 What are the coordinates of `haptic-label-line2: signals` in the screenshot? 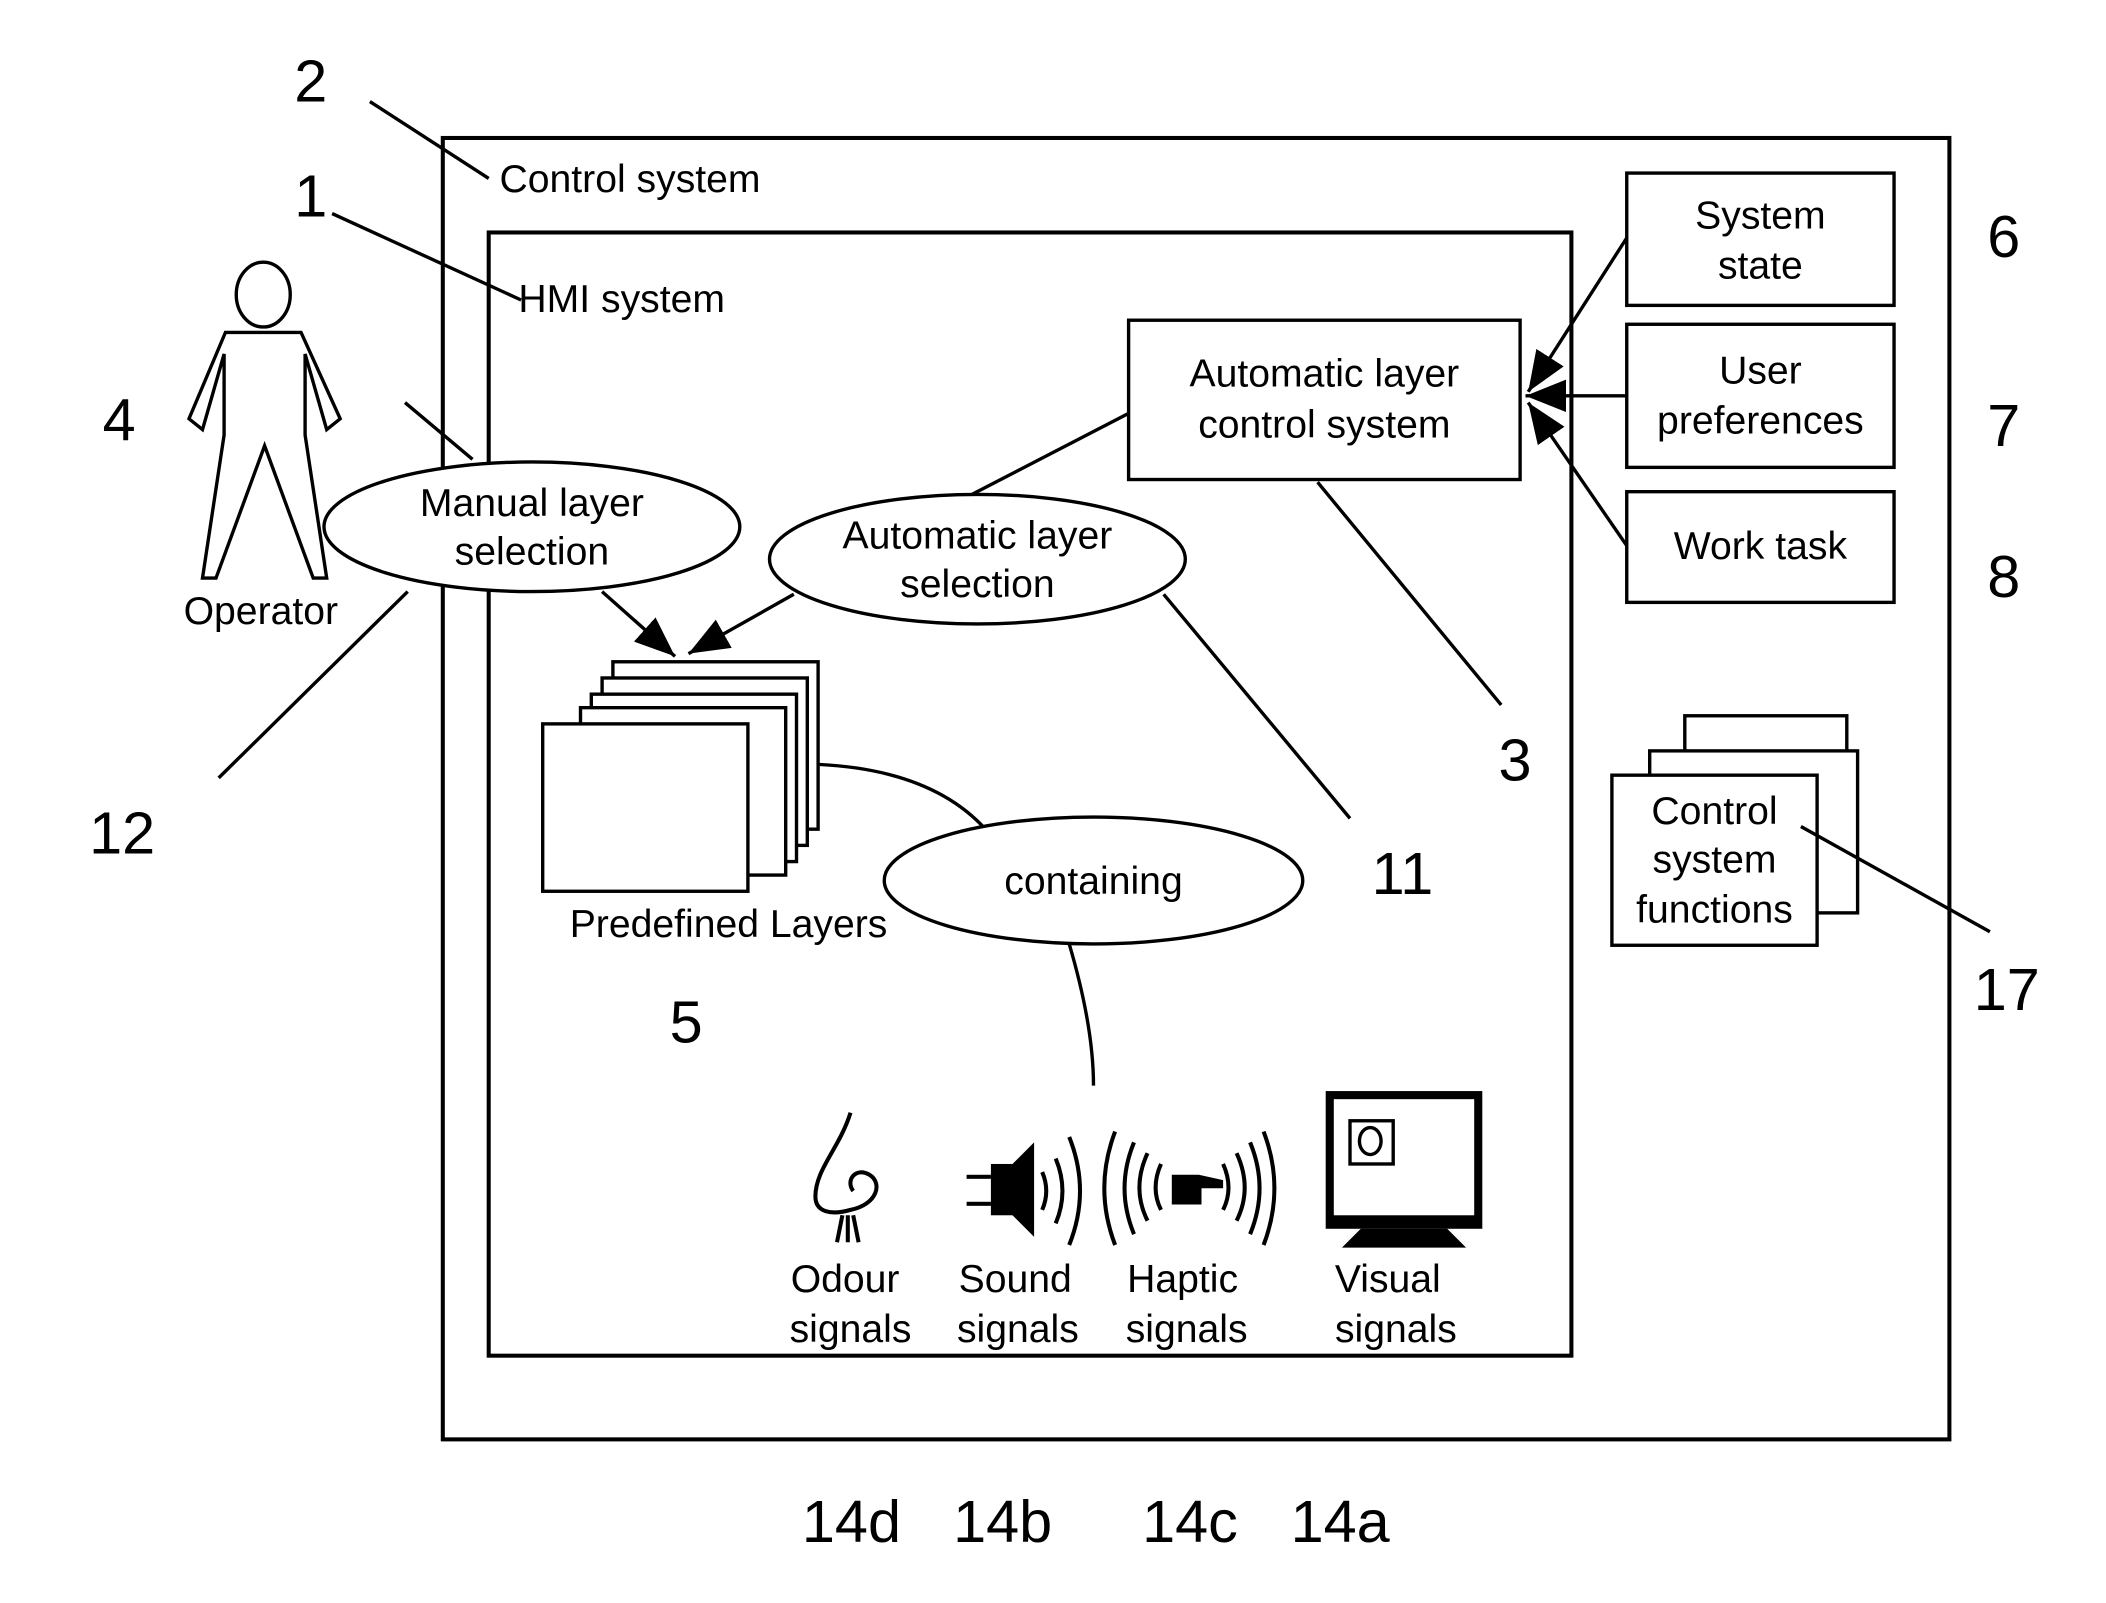 It's located at (1187, 1329).